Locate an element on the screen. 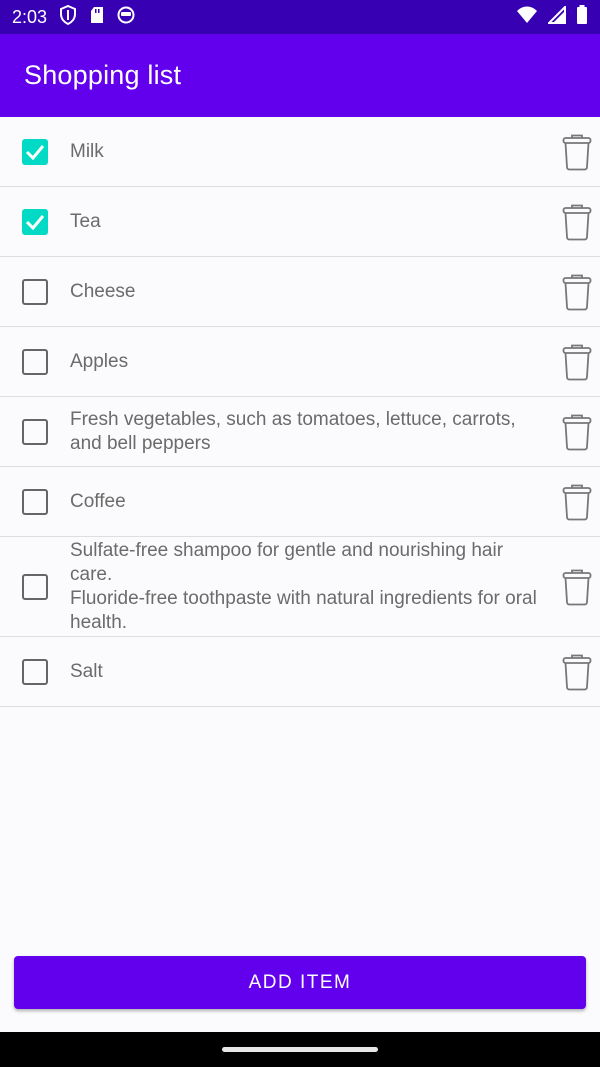 This screenshot has width=600, height=1067. list-item: Apples is located at coordinates (300, 362).